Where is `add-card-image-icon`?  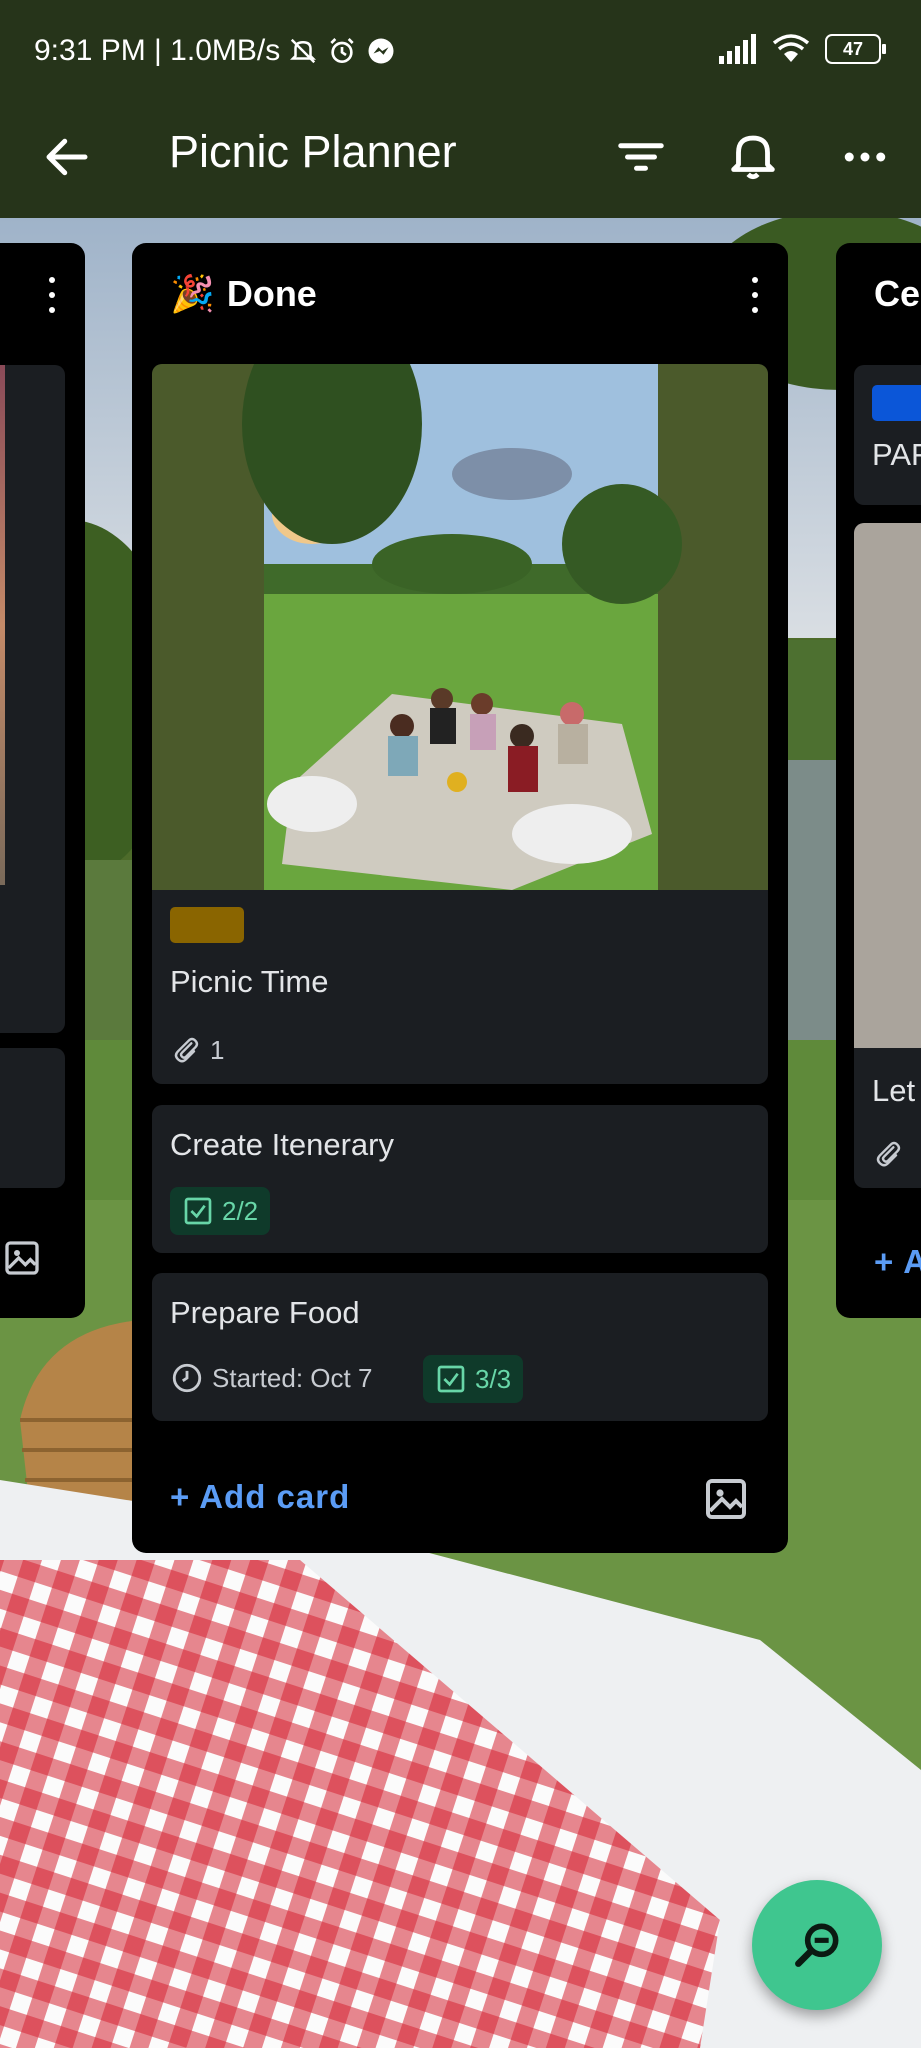
add-card-image-icon is located at coordinates (726, 1499).